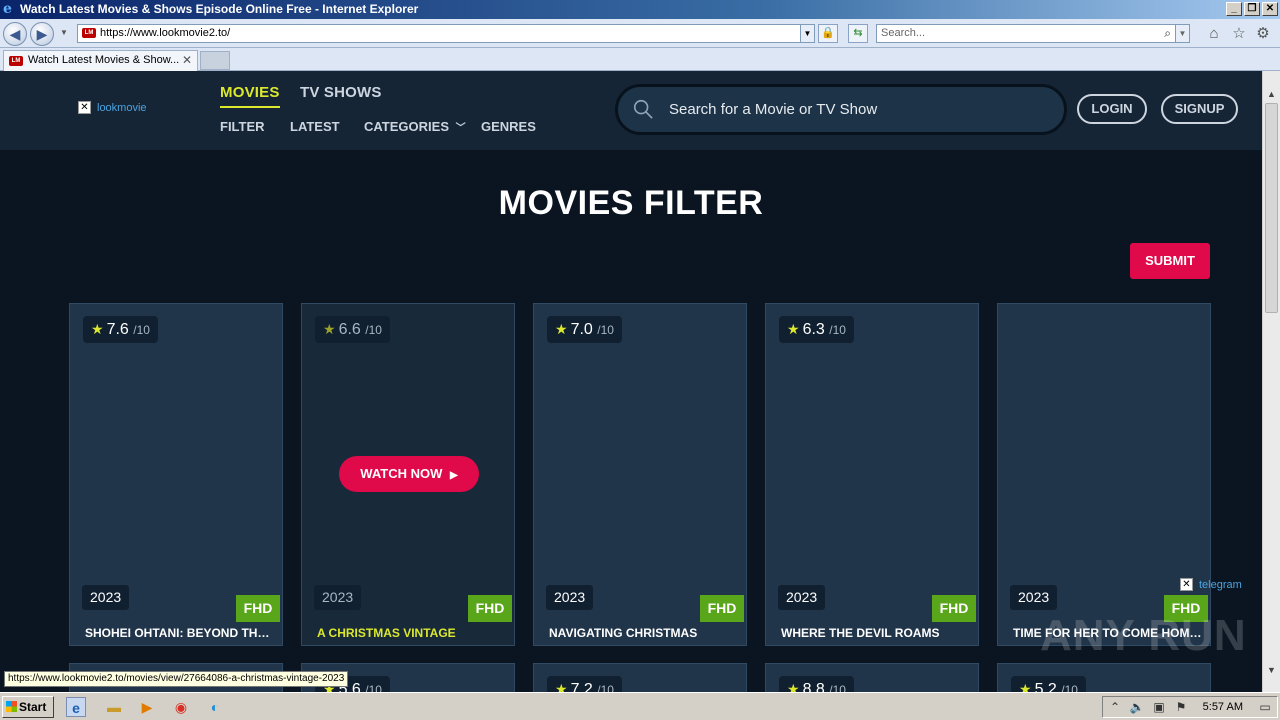 This screenshot has height=720, width=1280. Describe the element at coordinates (1252, 9) in the screenshot. I see `restore-button: ❐` at that location.